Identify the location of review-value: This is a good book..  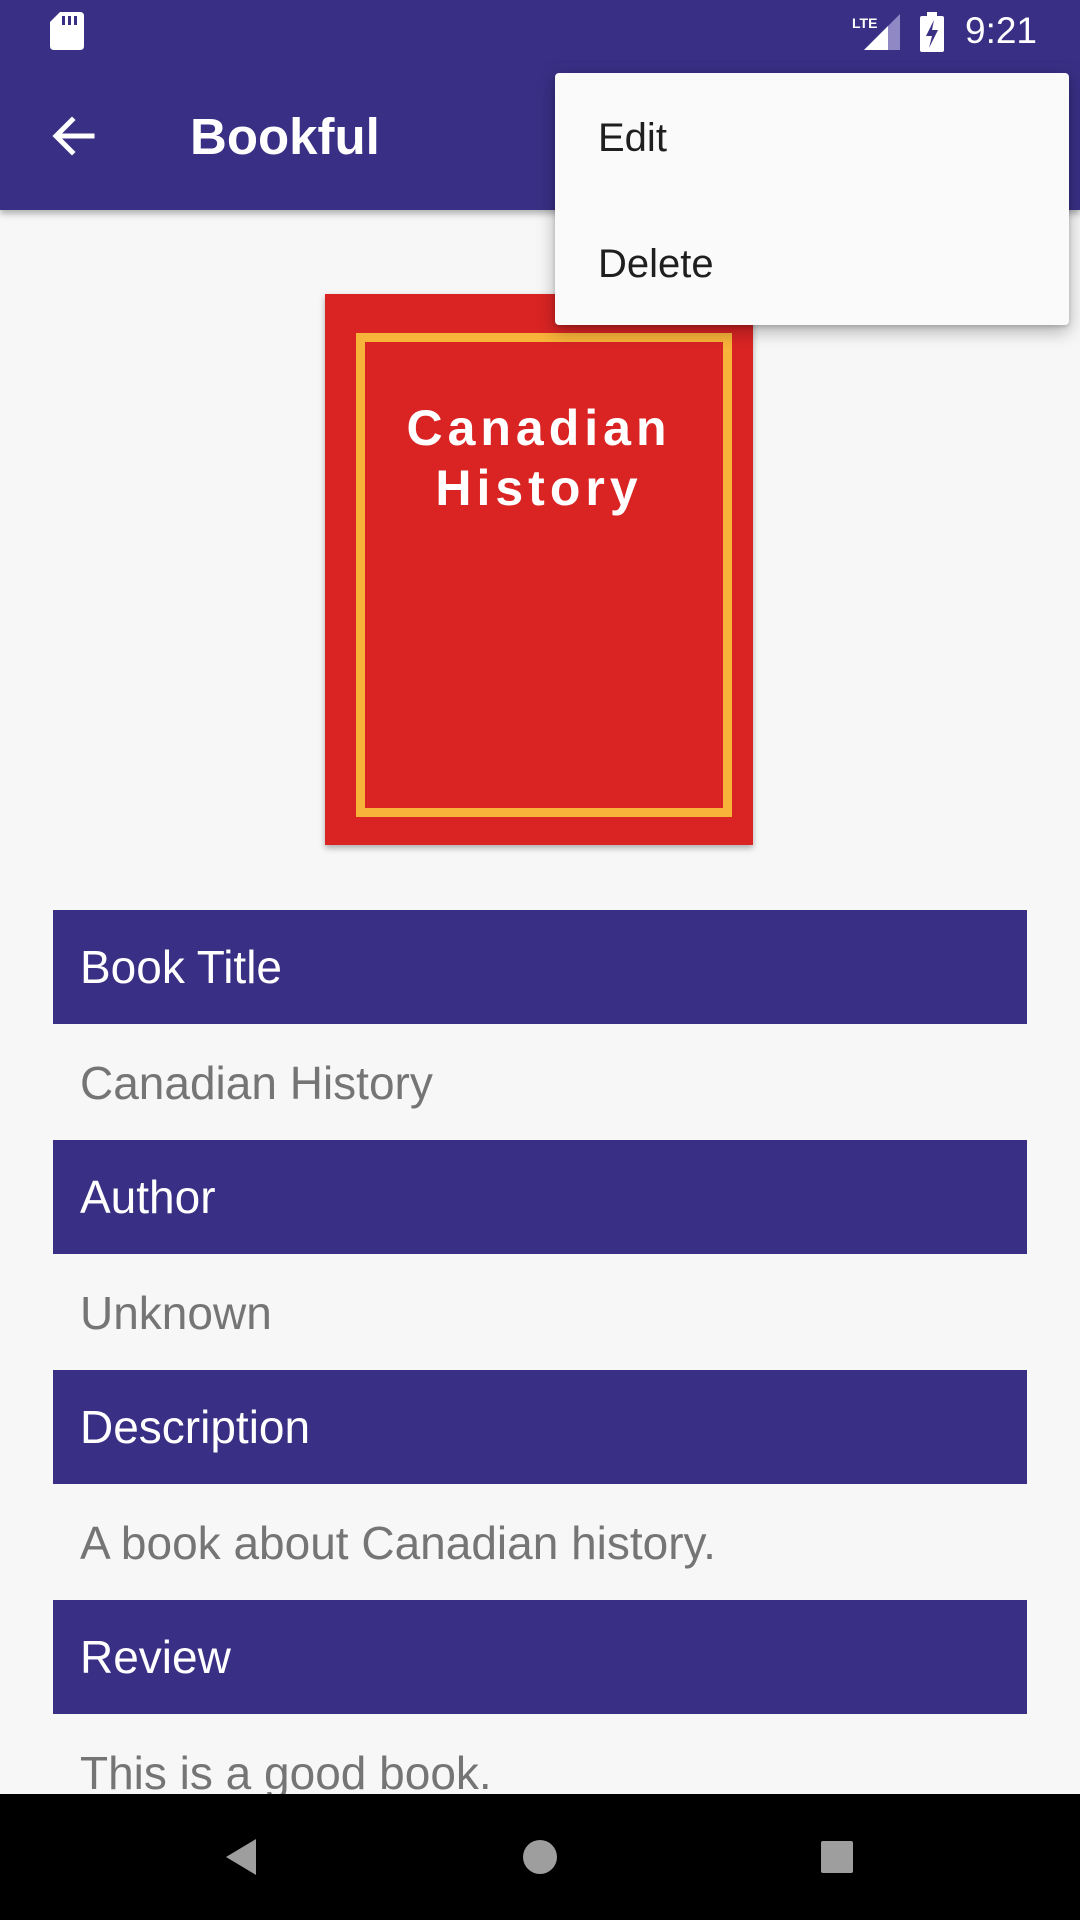
(286, 1773).